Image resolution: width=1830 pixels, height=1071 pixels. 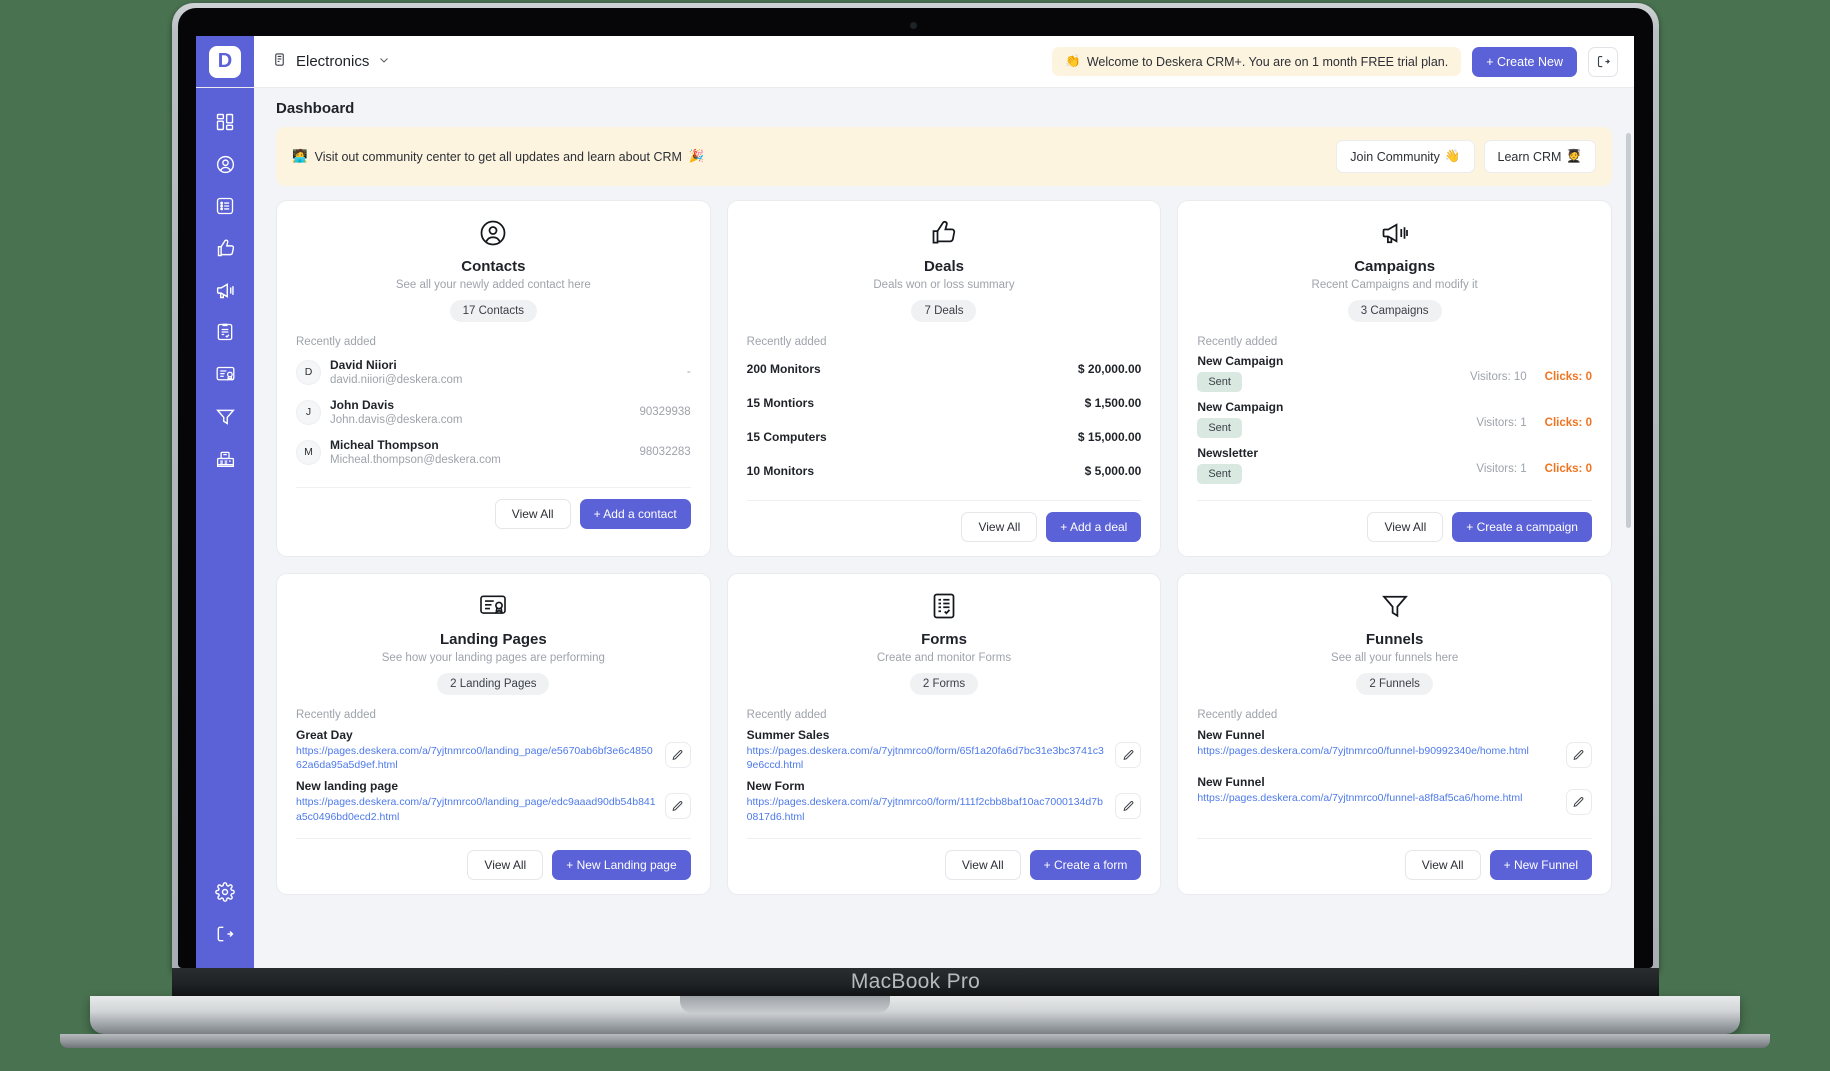 What do you see at coordinates (1603, 61) in the screenshot?
I see `logout-top-button` at bounding box center [1603, 61].